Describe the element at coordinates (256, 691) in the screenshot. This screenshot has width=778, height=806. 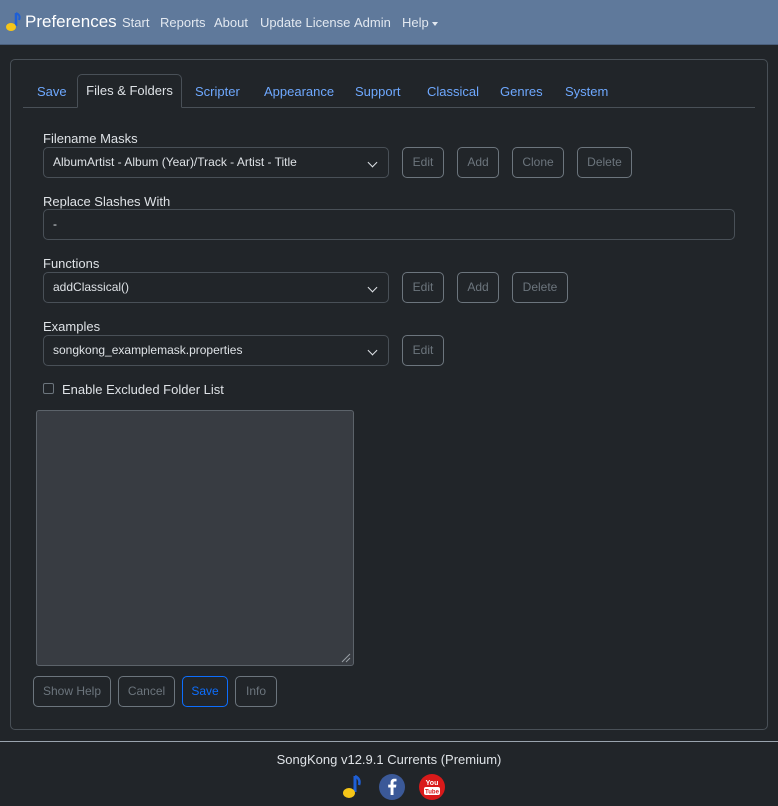
I see `info-button: Info` at that location.